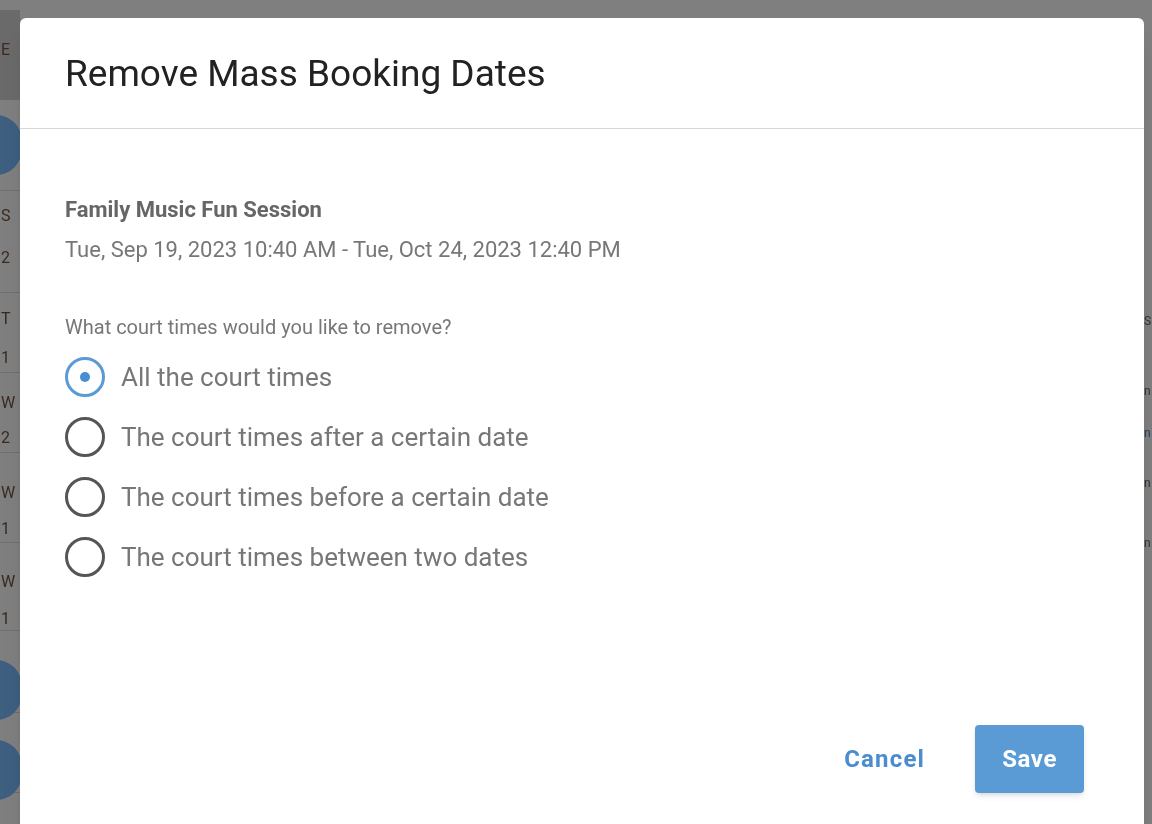 This screenshot has height=824, width=1152. Describe the element at coordinates (6, 50) in the screenshot. I see `background-text: E` at that location.